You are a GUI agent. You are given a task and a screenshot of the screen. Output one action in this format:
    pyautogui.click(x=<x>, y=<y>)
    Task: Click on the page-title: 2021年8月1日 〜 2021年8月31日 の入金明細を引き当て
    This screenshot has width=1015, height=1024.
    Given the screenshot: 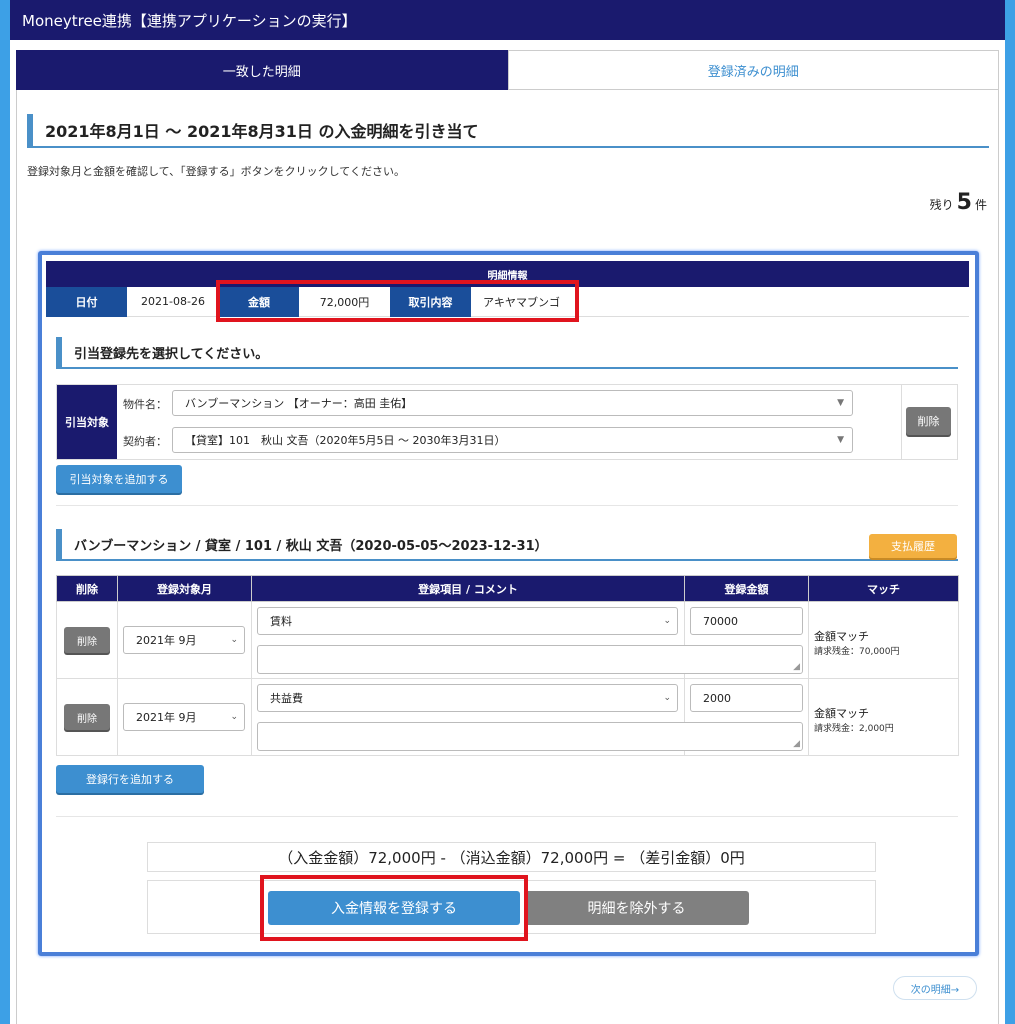 What is the action you would take?
    pyautogui.click(x=508, y=131)
    